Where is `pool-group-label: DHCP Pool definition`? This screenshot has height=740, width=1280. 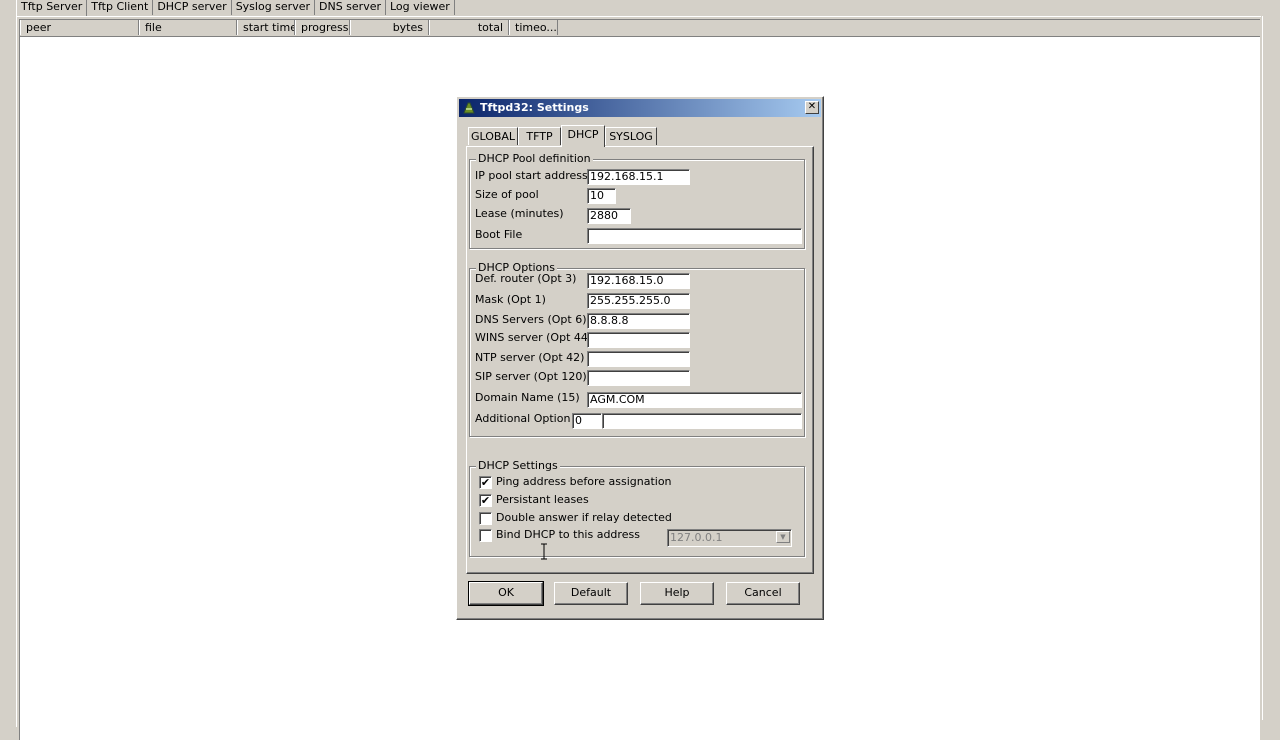 pool-group-label: DHCP Pool definition is located at coordinates (534, 159).